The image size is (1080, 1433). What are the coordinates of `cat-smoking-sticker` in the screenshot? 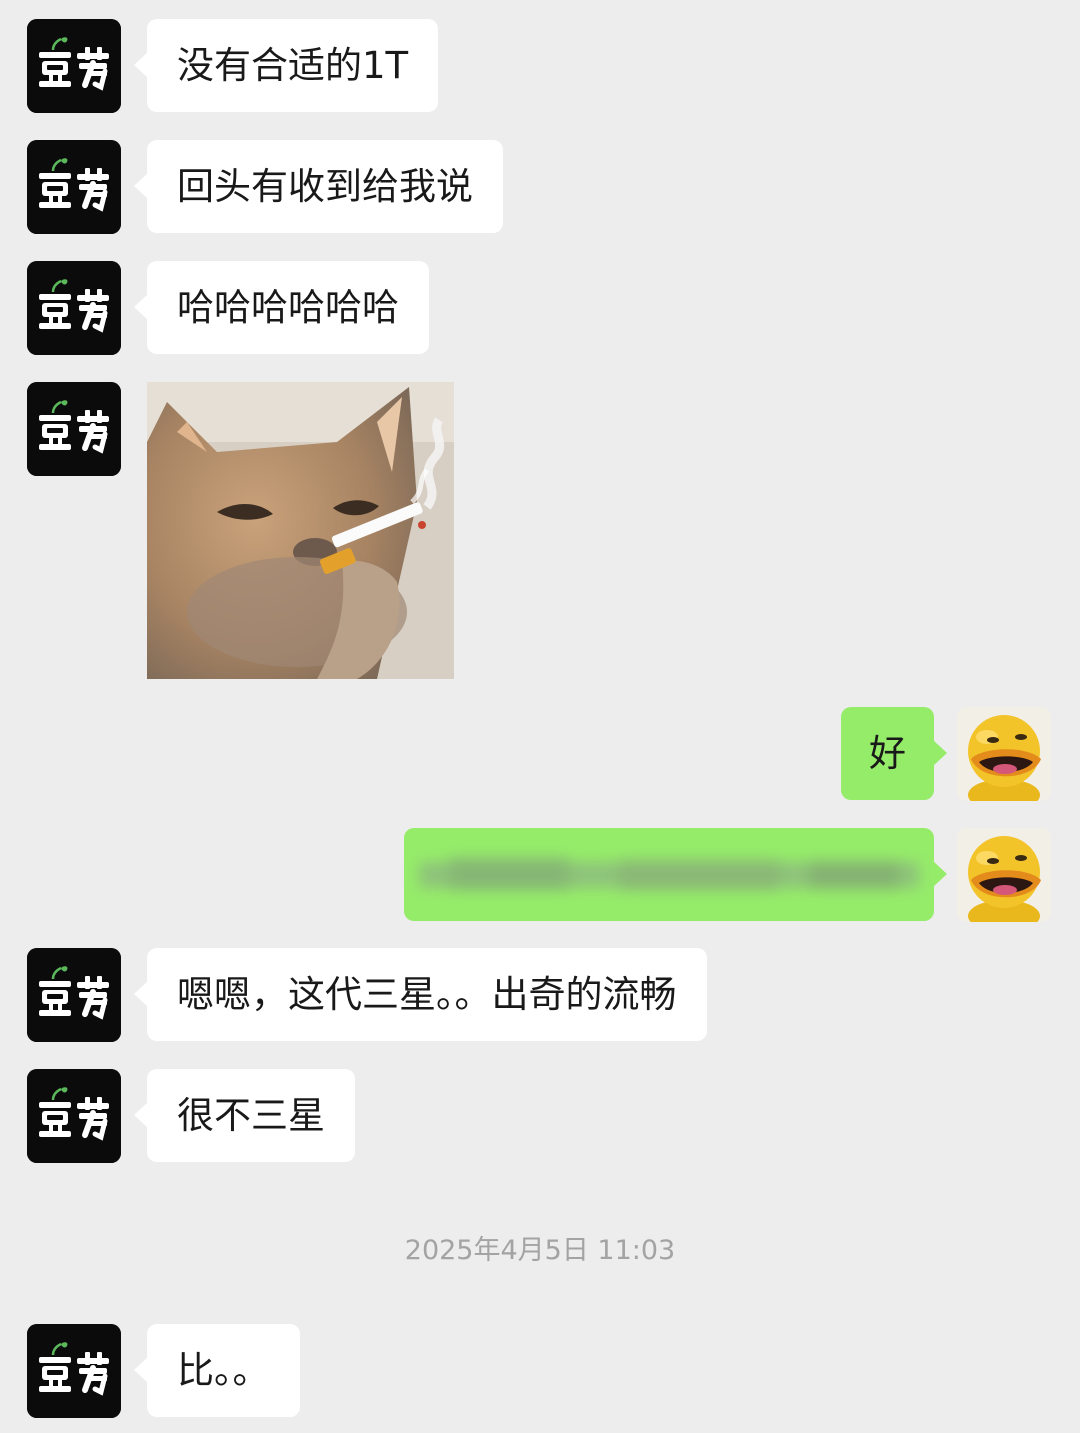 It's located at (300, 530).